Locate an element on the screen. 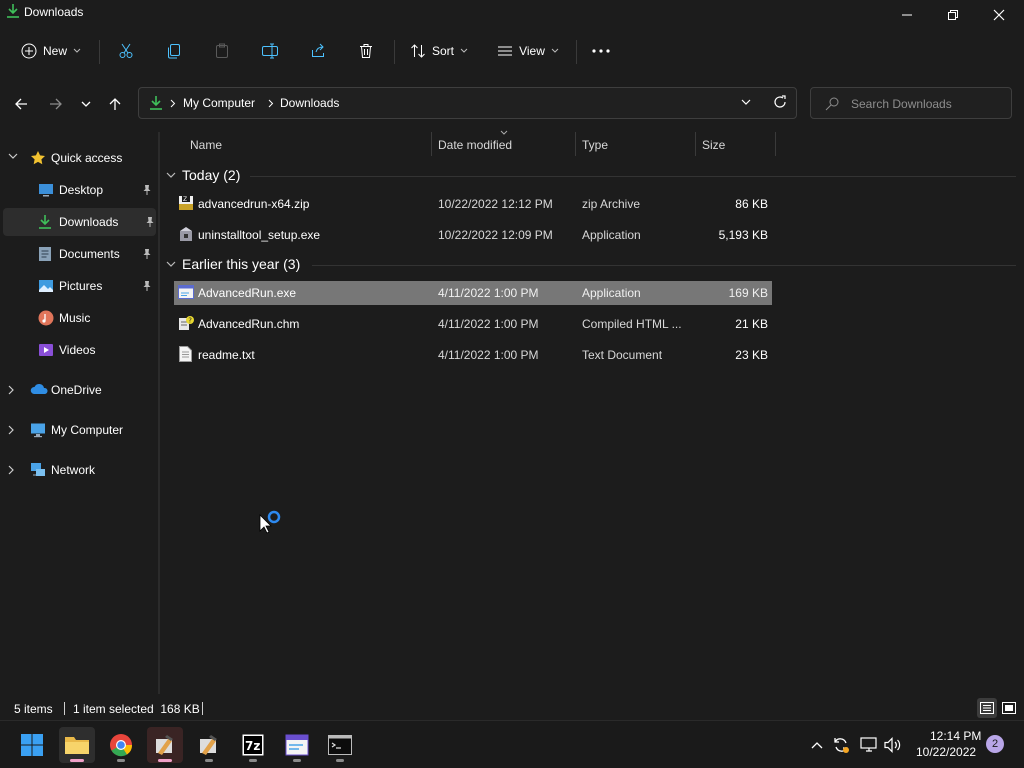  taskbar-advancedrun is located at coordinates (165, 745).